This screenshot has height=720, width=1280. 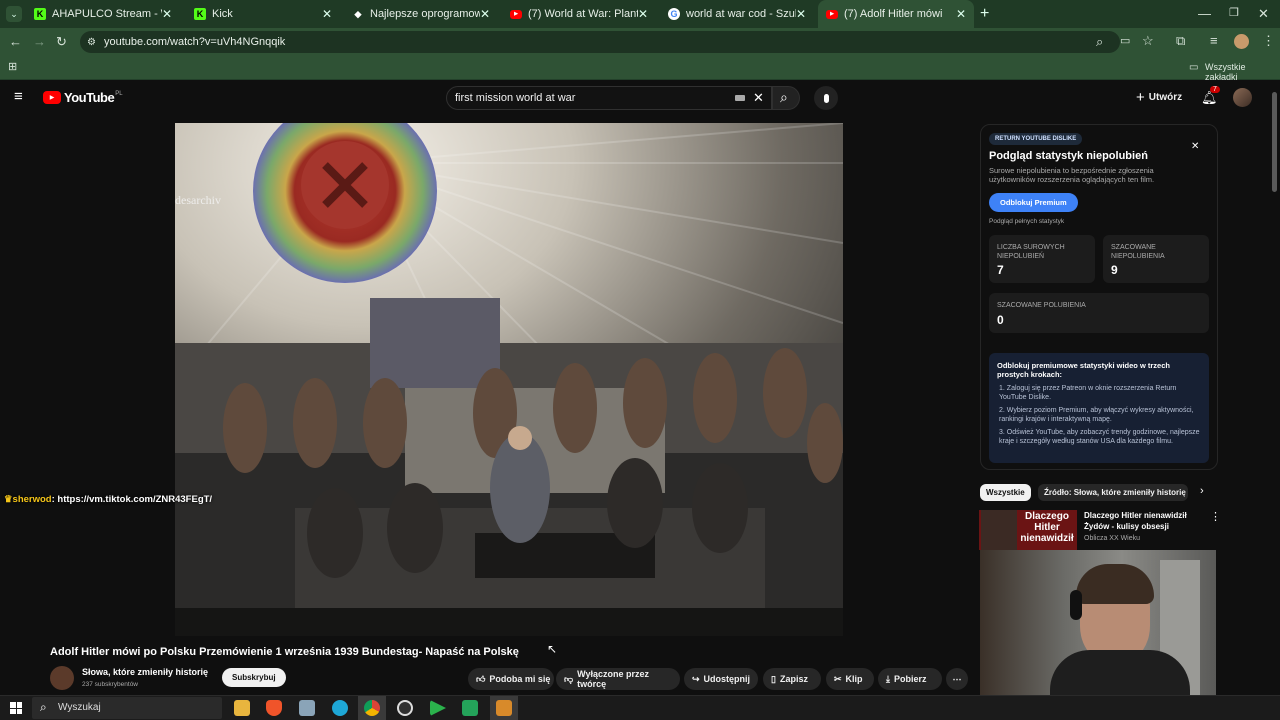 I want to click on reading-list-icon: ≡, so click(x=1214, y=40).